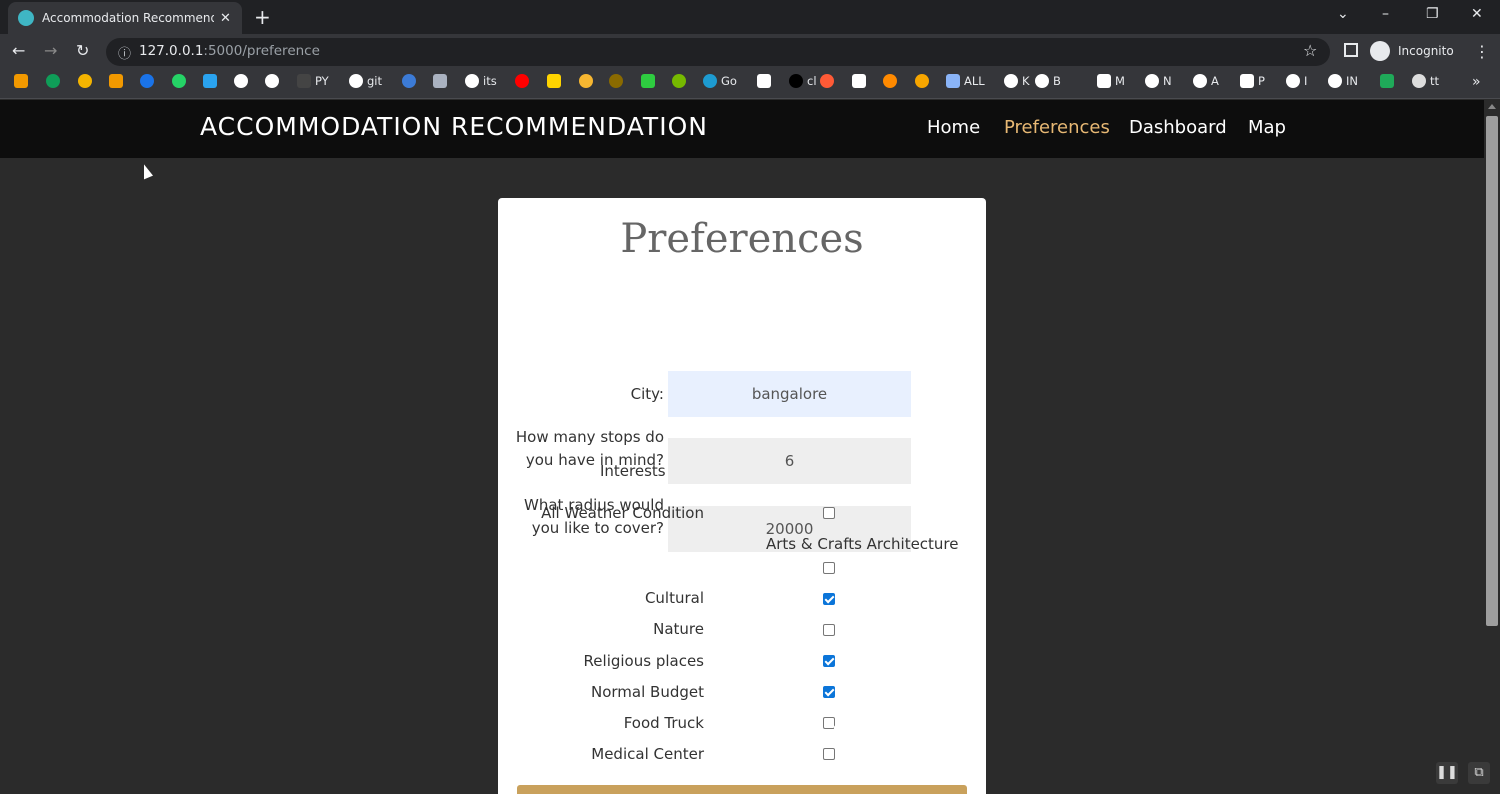 Image resolution: width=1500 pixels, height=794 pixels. What do you see at coordinates (262, 17) in the screenshot?
I see `new-tab-button: +` at bounding box center [262, 17].